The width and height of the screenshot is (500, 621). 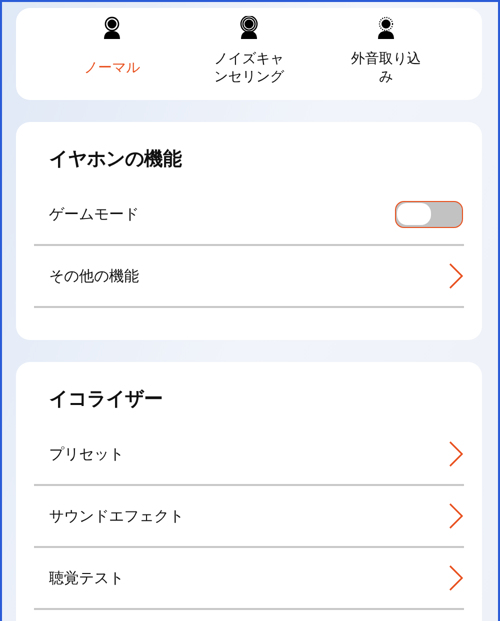 I want to click on row-label: サウンドエフェクト, so click(x=116, y=516).